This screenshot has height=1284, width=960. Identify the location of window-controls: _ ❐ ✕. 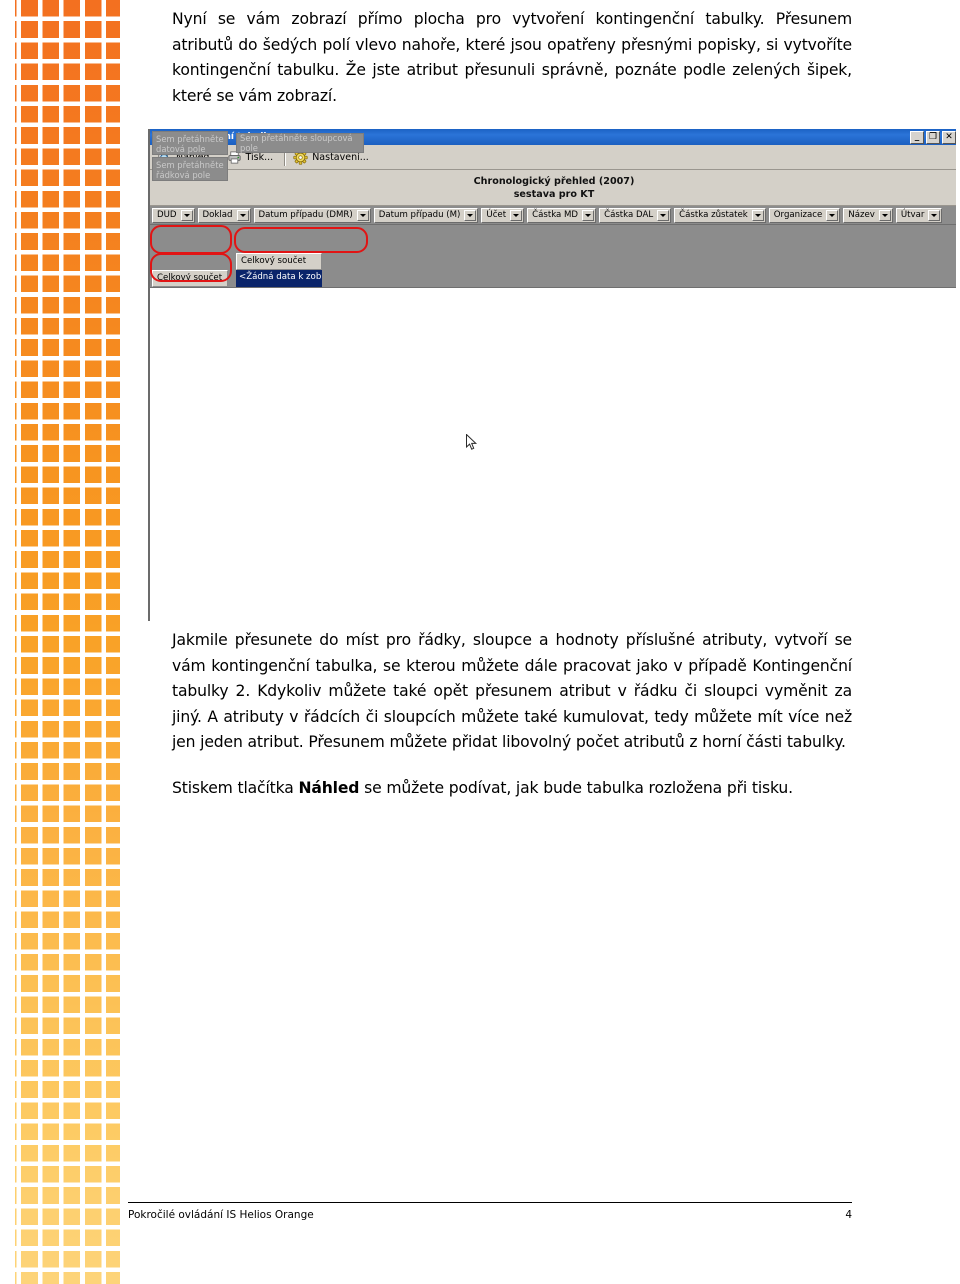
(933, 137).